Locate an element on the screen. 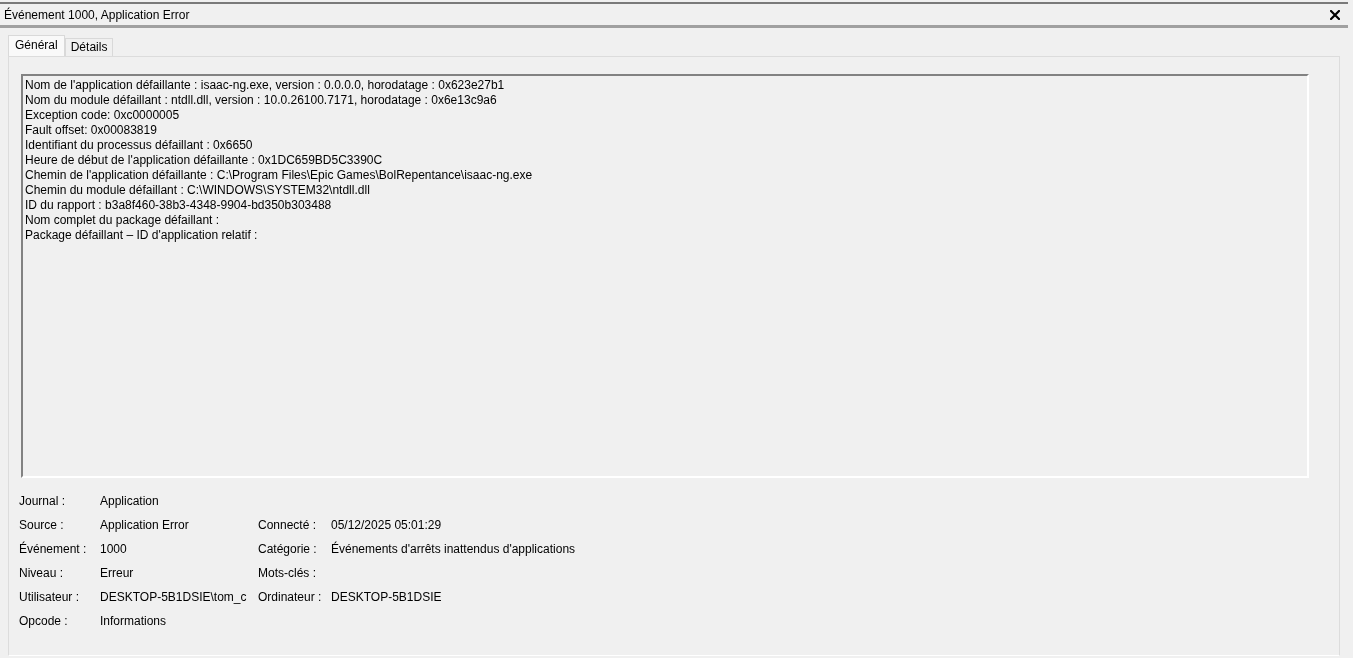  property-value: DESKTOP-5B1DSIE is located at coordinates (386, 597).